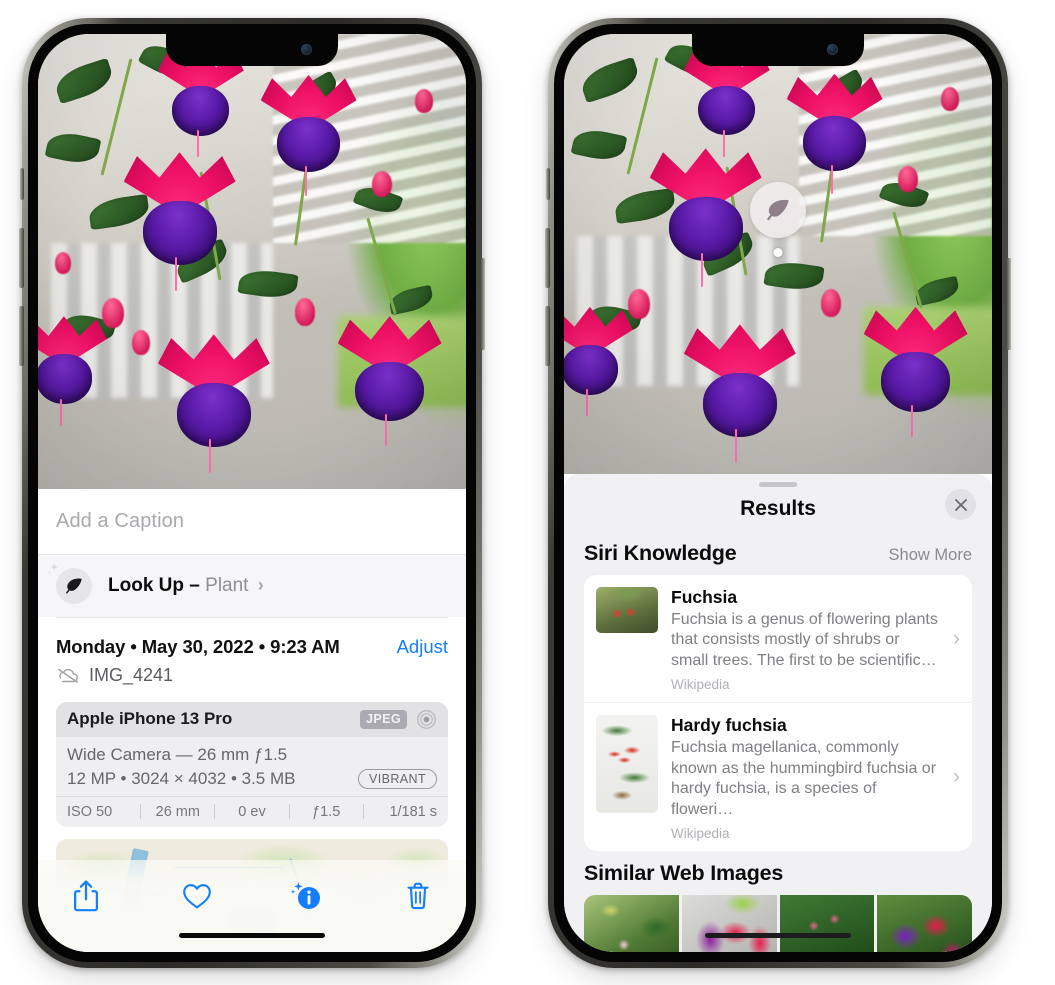 This screenshot has height=985, width=1055. I want to click on trash-icon, so click(418, 896).